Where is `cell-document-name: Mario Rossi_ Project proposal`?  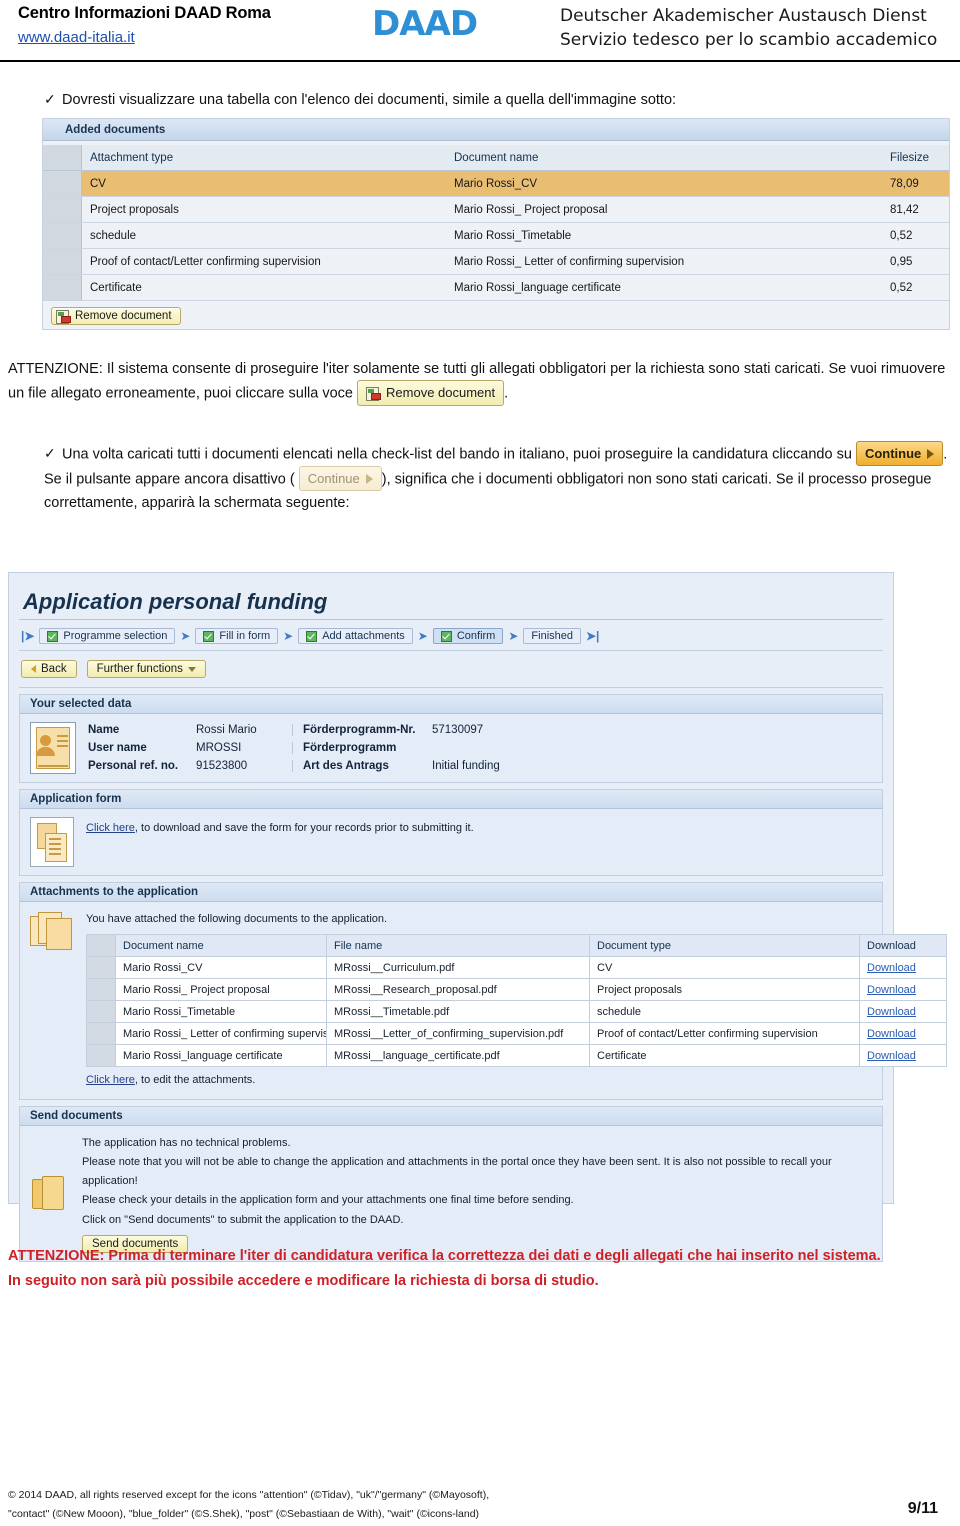
cell-document-name: Mario Rossi_ Project proposal is located at coordinates (664, 209).